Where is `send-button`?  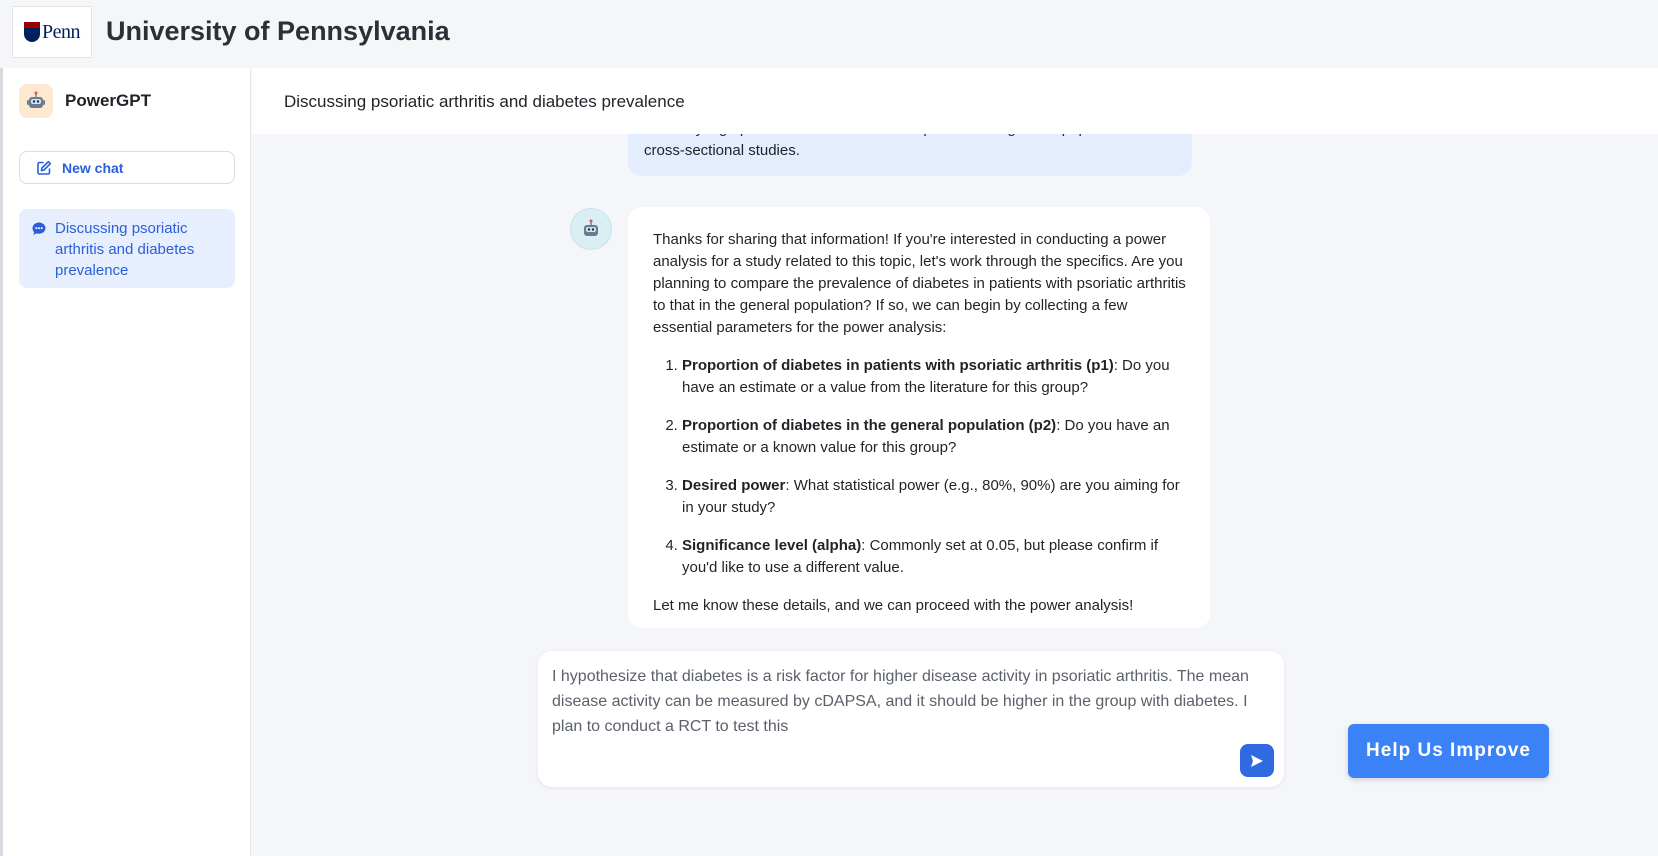
send-button is located at coordinates (1257, 760).